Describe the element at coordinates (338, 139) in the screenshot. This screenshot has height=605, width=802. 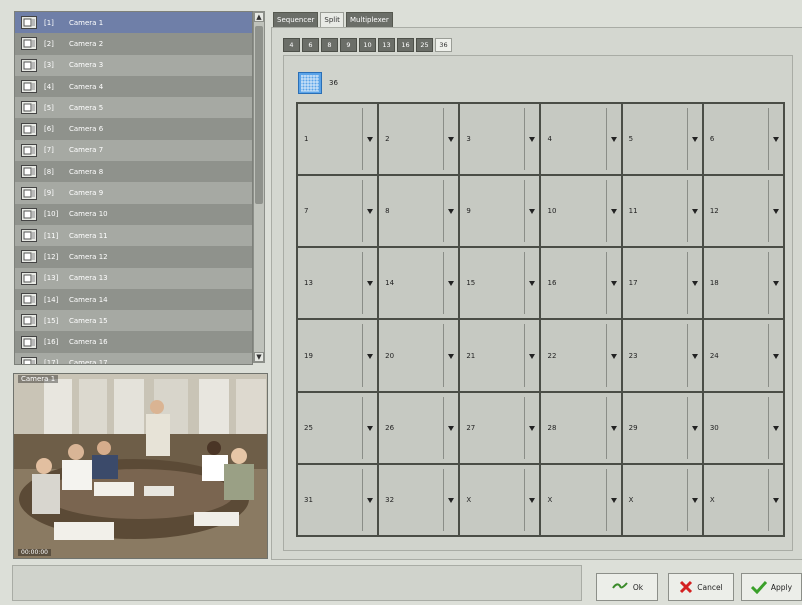
I see `split-cell-select: 1` at that location.